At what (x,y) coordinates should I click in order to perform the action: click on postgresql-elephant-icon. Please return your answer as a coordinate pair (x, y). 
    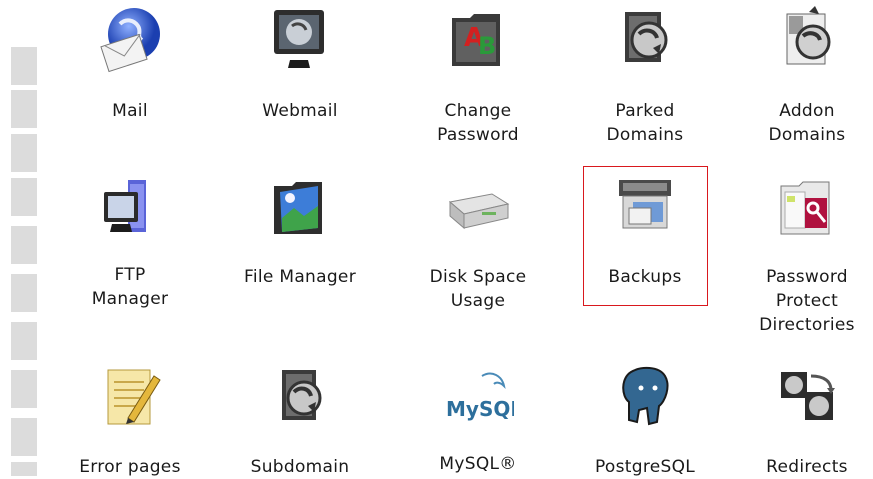
    Looking at the image, I should click on (645, 398).